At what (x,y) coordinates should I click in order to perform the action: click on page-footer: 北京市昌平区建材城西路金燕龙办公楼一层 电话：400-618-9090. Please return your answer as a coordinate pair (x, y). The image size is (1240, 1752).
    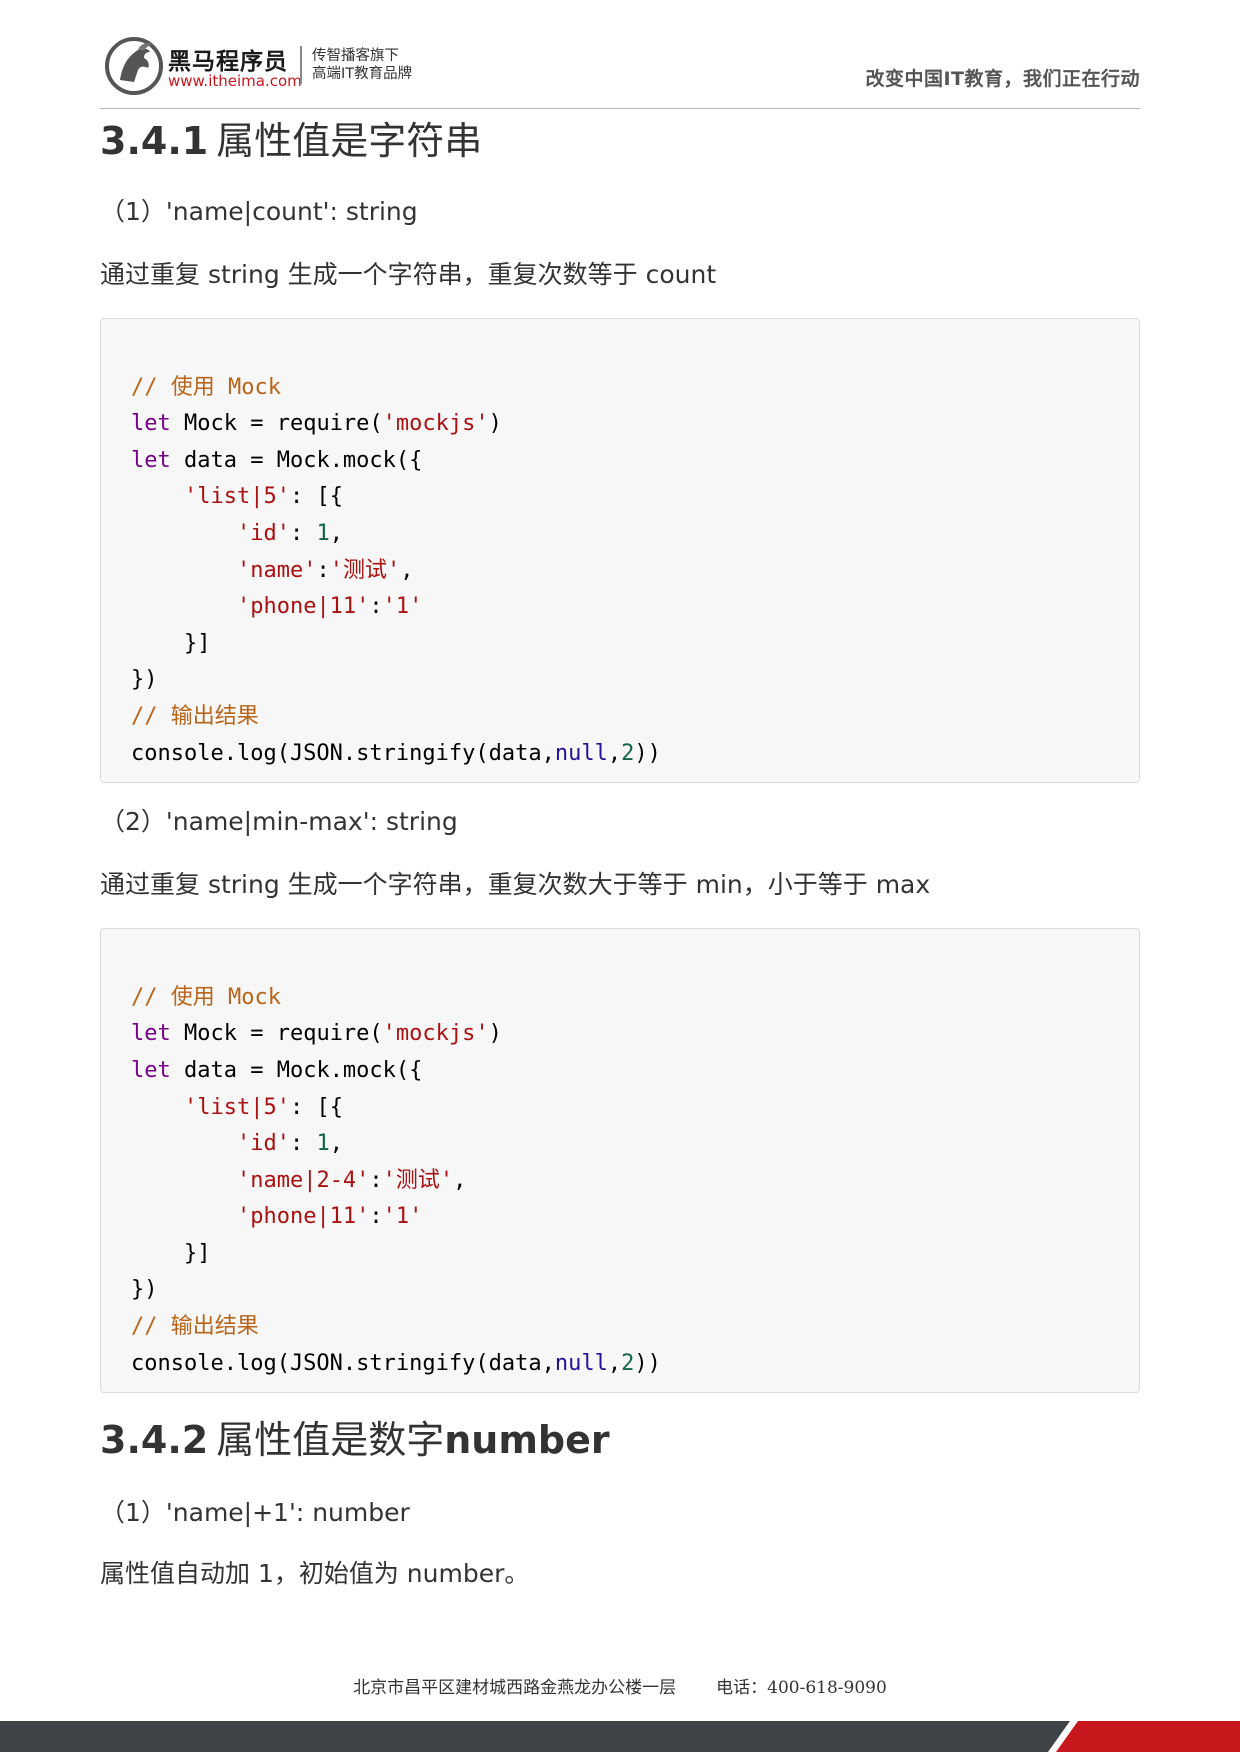
    Looking at the image, I should click on (620, 1685).